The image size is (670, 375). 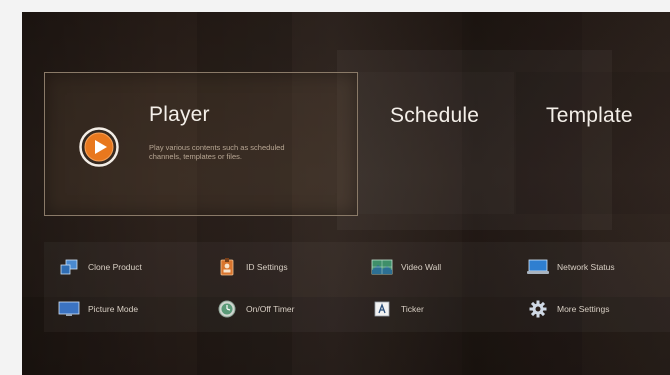 What do you see at coordinates (69, 309) in the screenshot?
I see `picture-mode-icon` at bounding box center [69, 309].